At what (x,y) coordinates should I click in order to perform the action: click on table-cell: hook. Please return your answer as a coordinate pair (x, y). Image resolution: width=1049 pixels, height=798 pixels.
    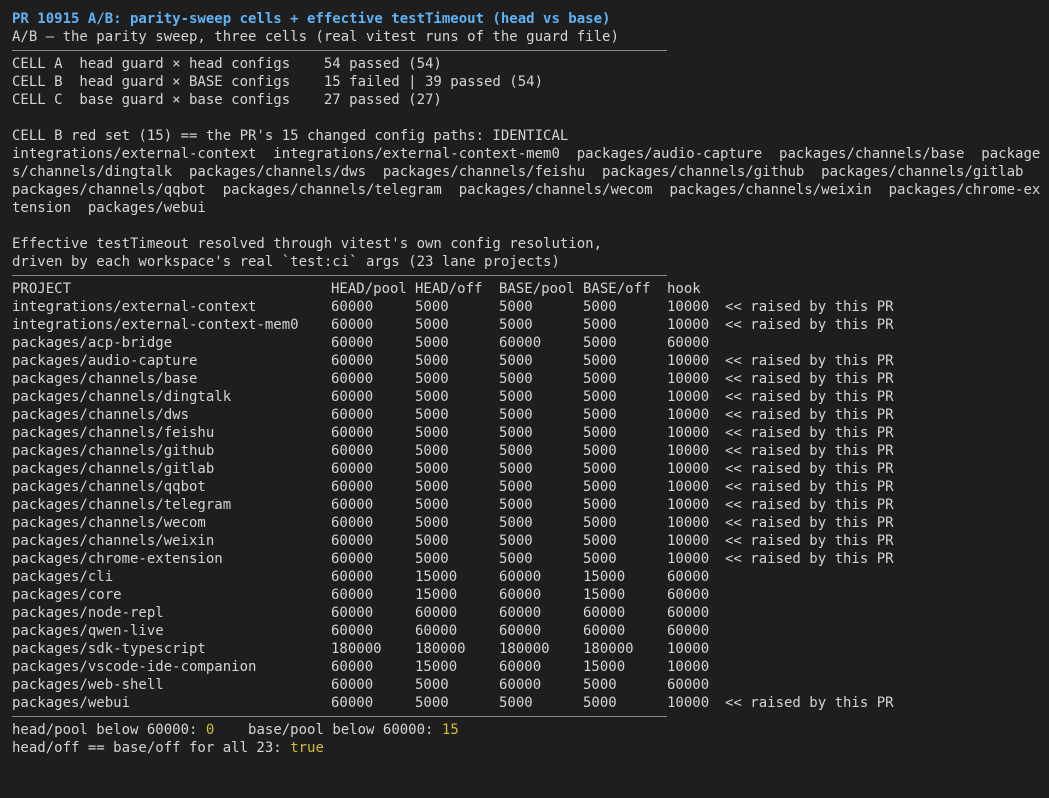
    Looking at the image, I should click on (684, 289).